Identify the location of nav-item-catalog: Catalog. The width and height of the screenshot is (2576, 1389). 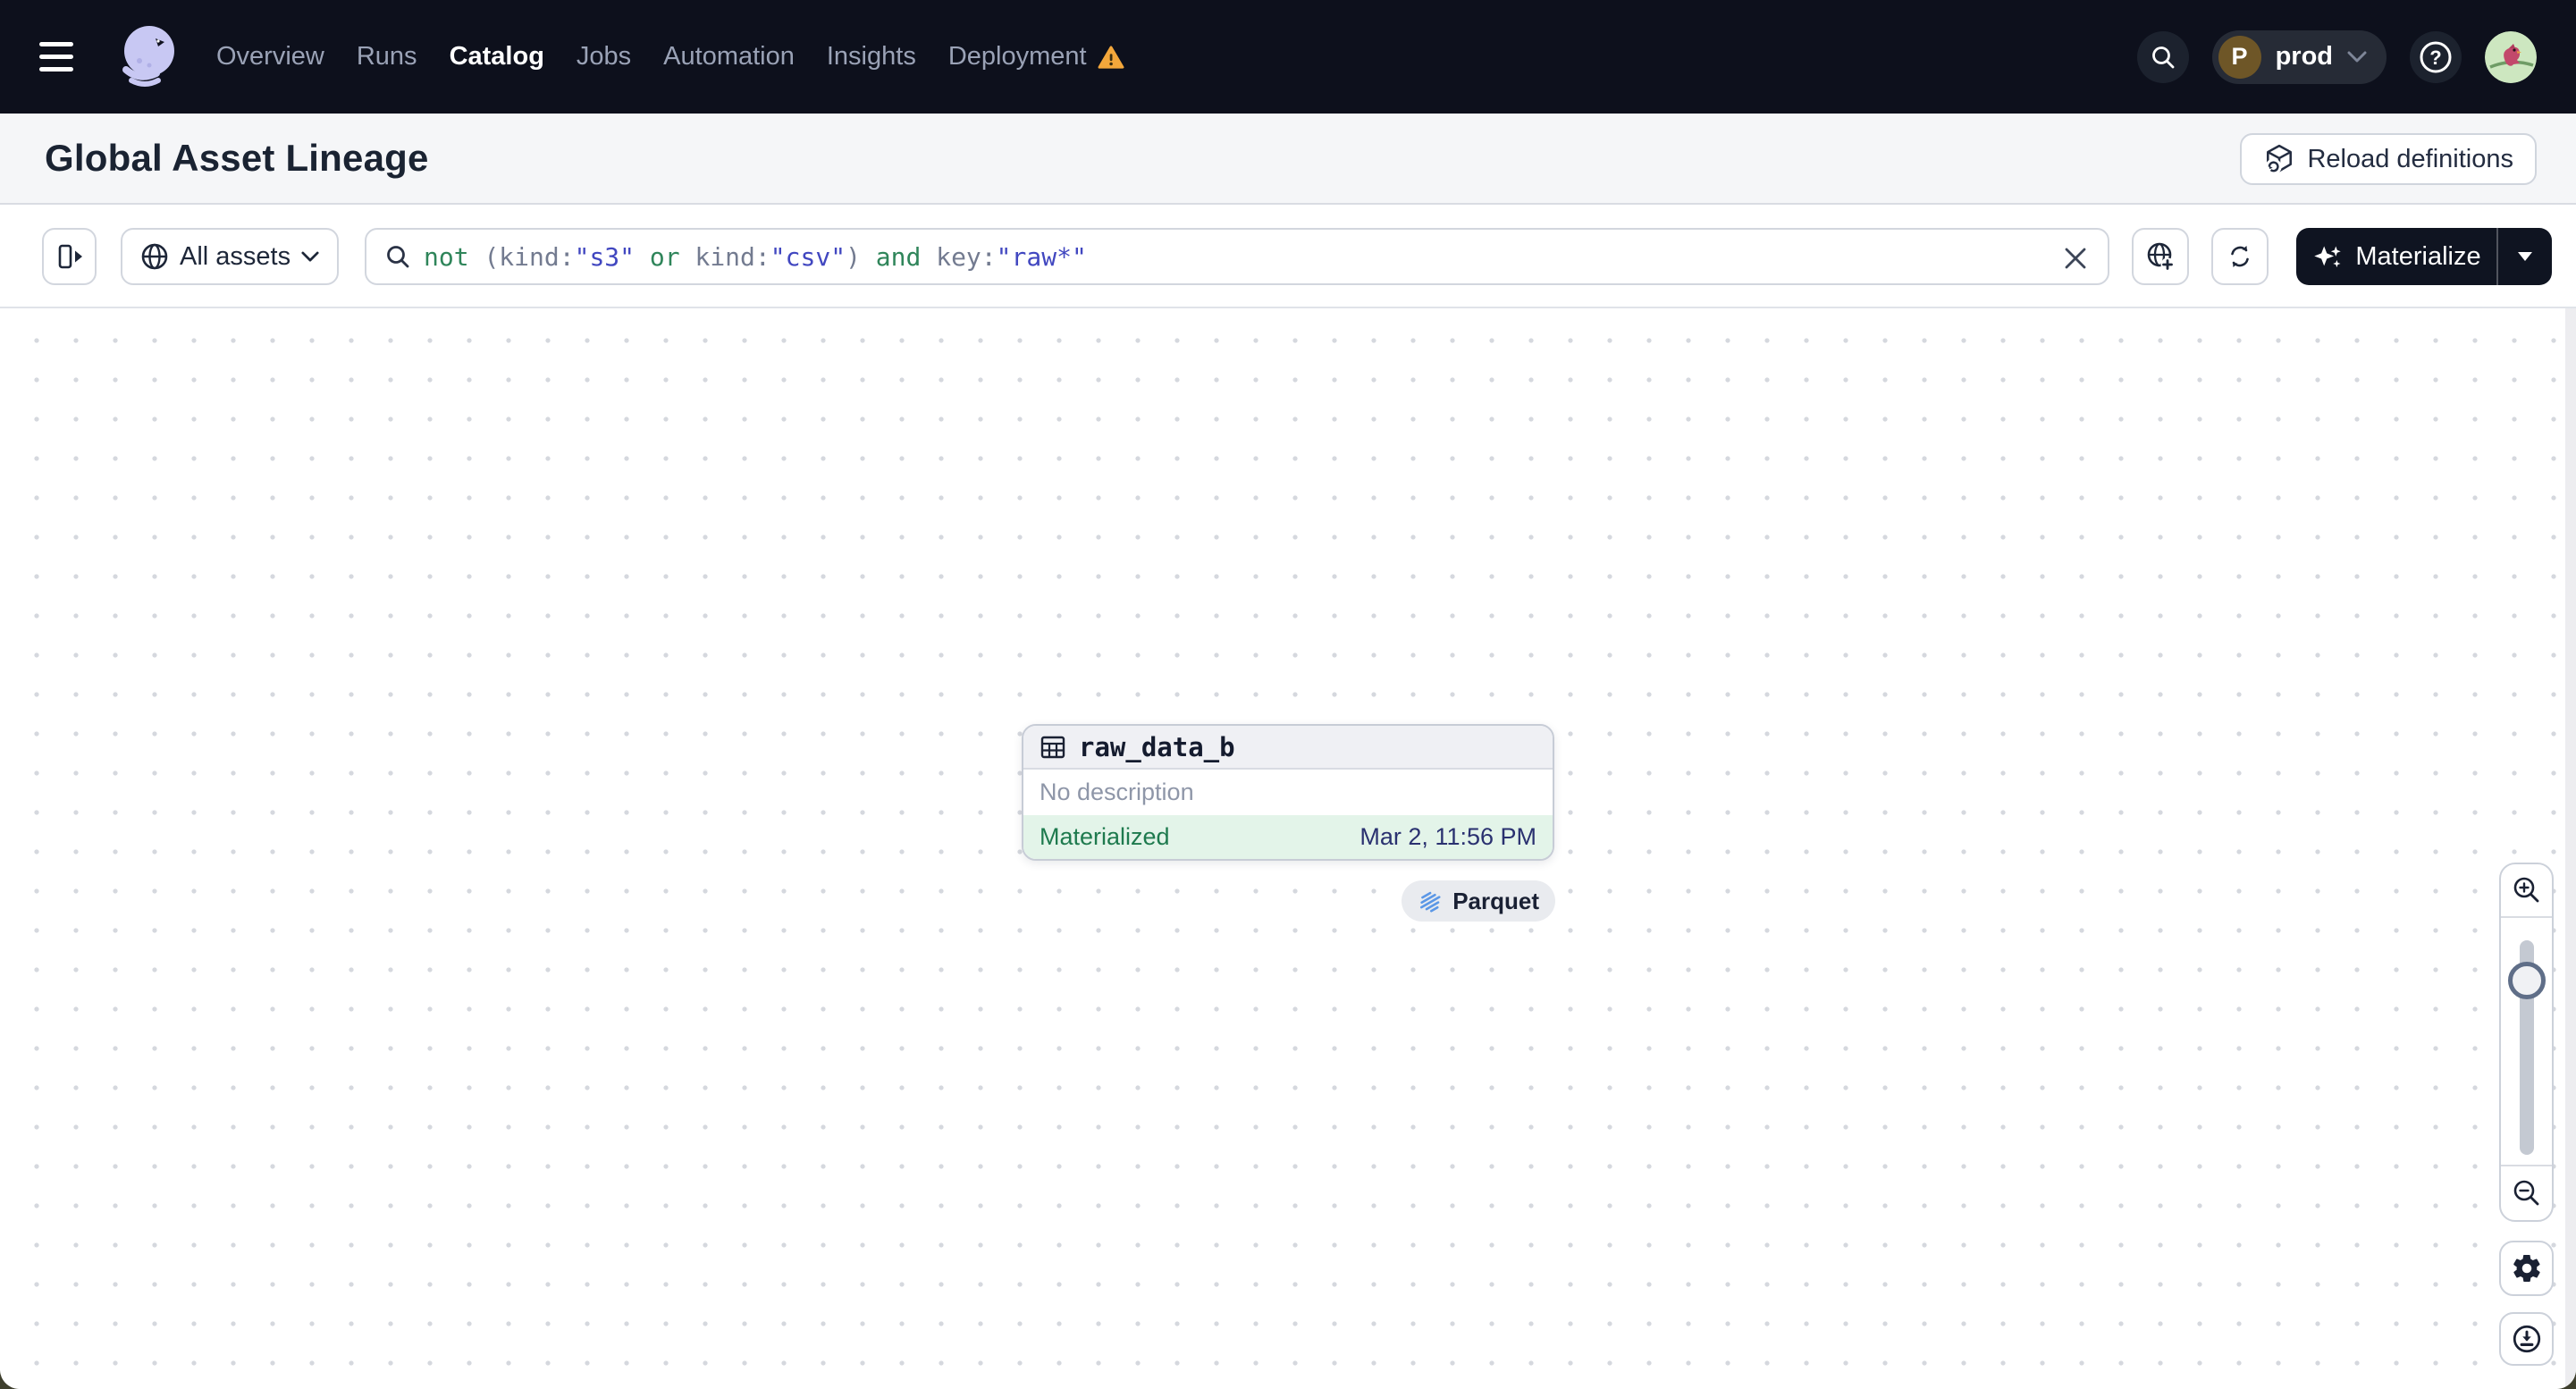
(497, 57).